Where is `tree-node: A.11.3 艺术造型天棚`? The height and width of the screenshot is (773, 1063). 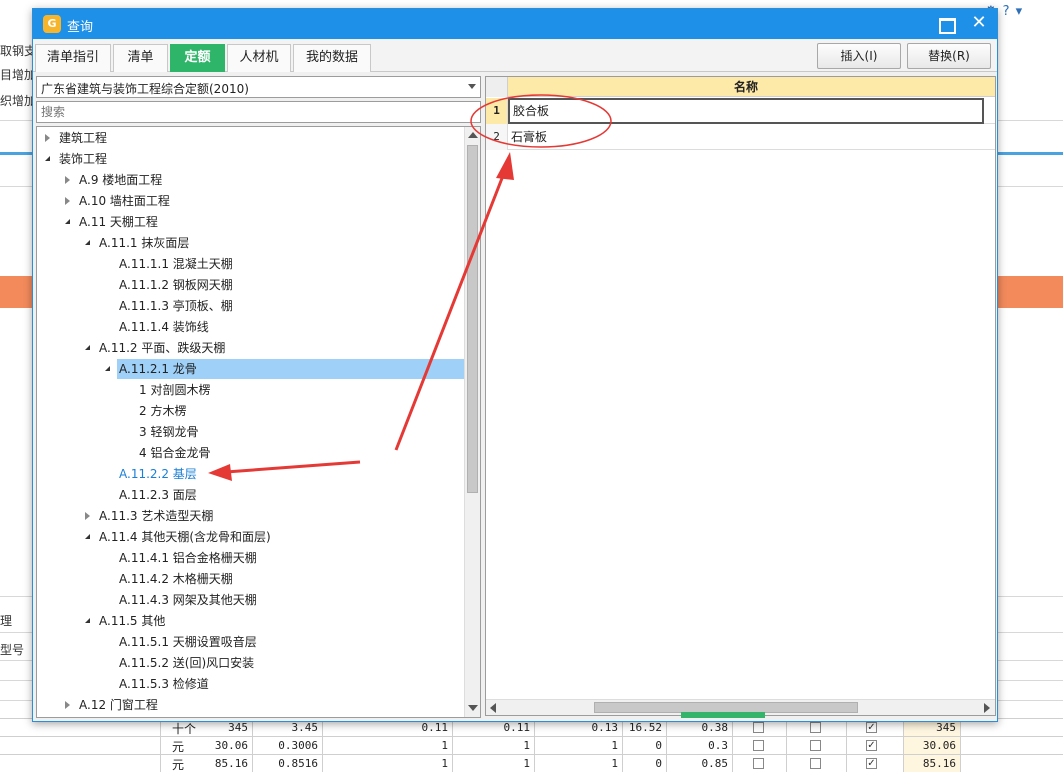
tree-node: A.11.3 艺术造型天棚 is located at coordinates (157, 516).